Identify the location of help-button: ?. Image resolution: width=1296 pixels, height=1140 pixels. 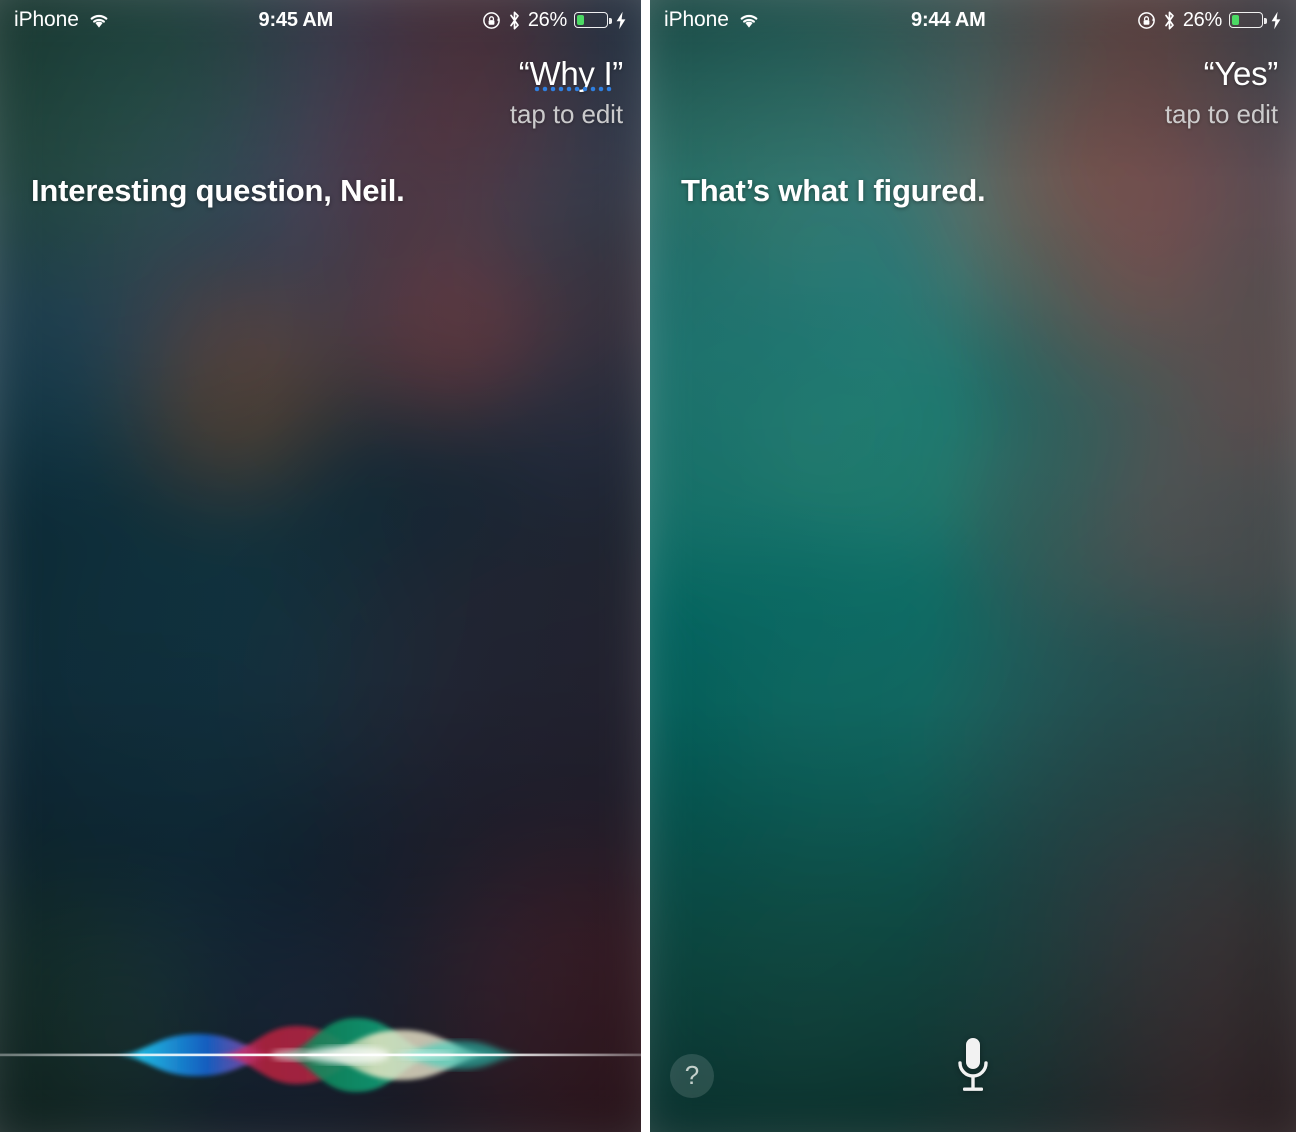
(692, 1076).